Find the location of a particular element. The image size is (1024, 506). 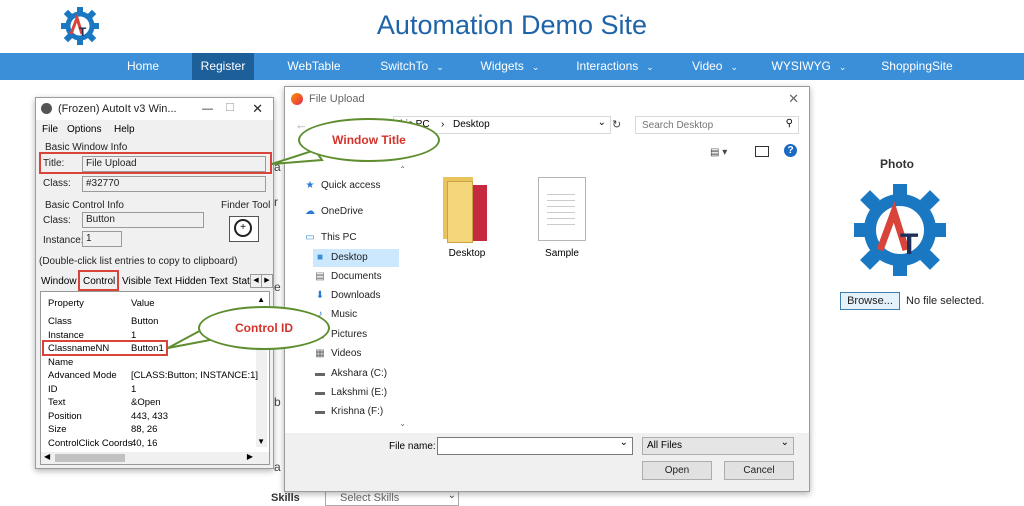

table-row: Name is located at coordinates (146, 363).